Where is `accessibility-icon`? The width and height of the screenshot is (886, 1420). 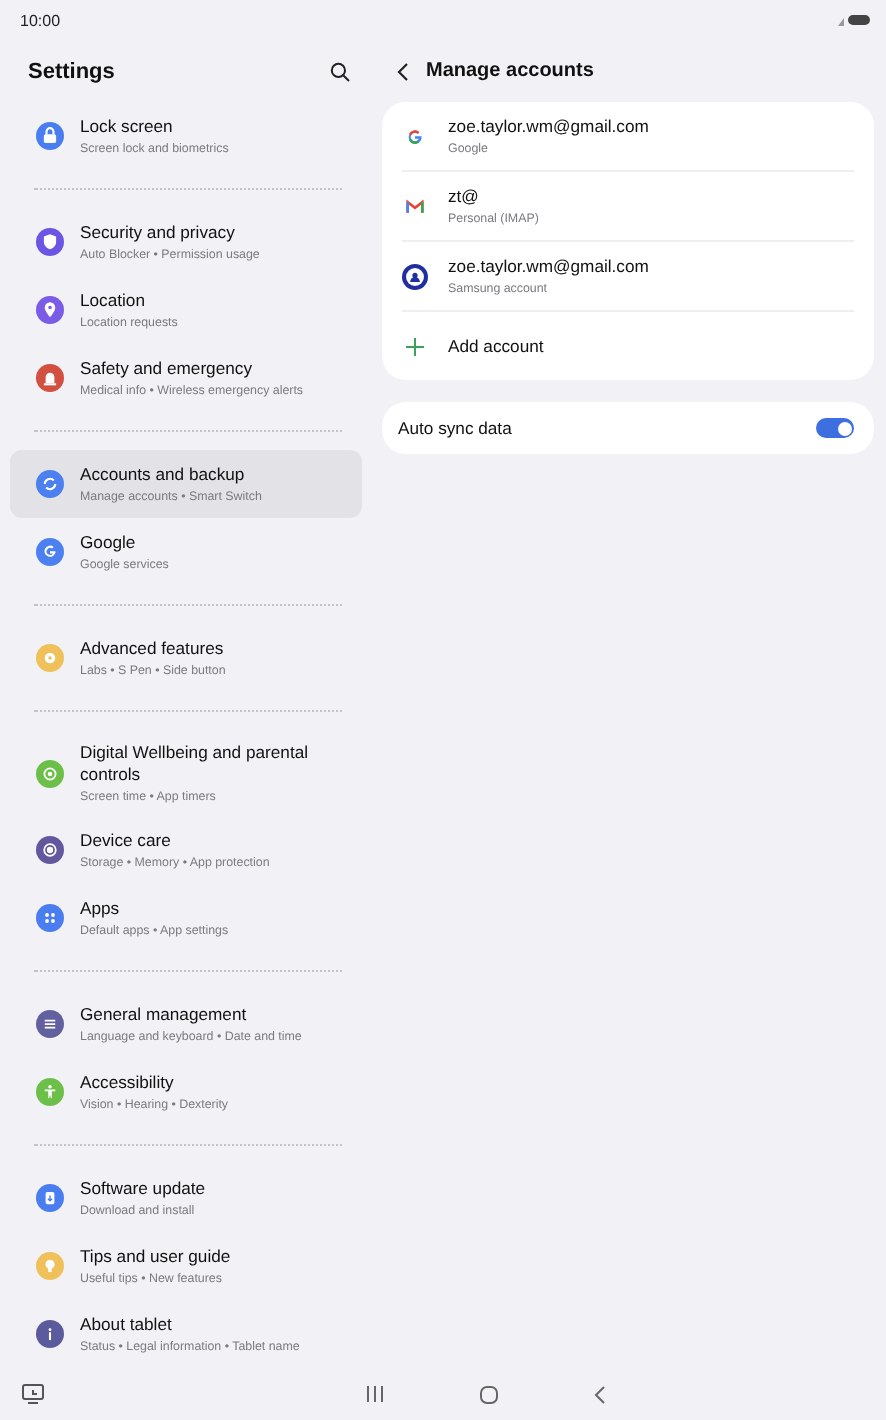 accessibility-icon is located at coordinates (50, 1092).